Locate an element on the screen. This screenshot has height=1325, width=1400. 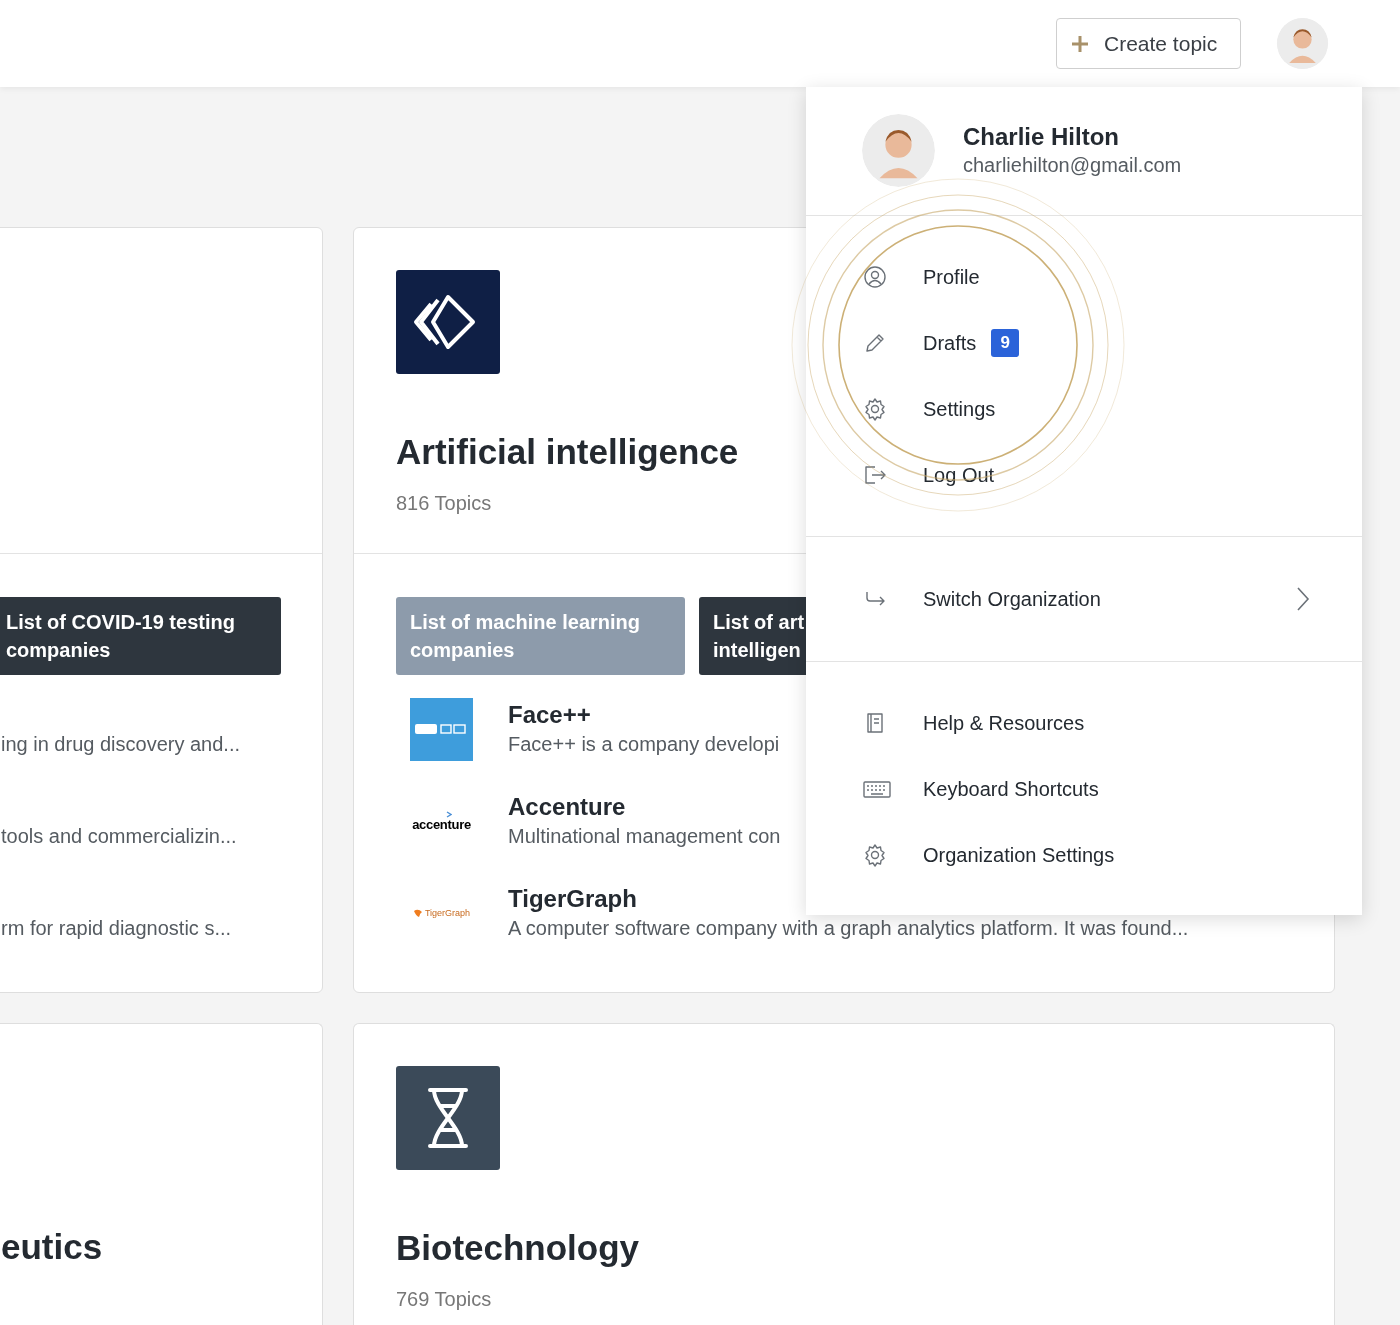
company-logo: TigerGraph is located at coordinates (447, 913).